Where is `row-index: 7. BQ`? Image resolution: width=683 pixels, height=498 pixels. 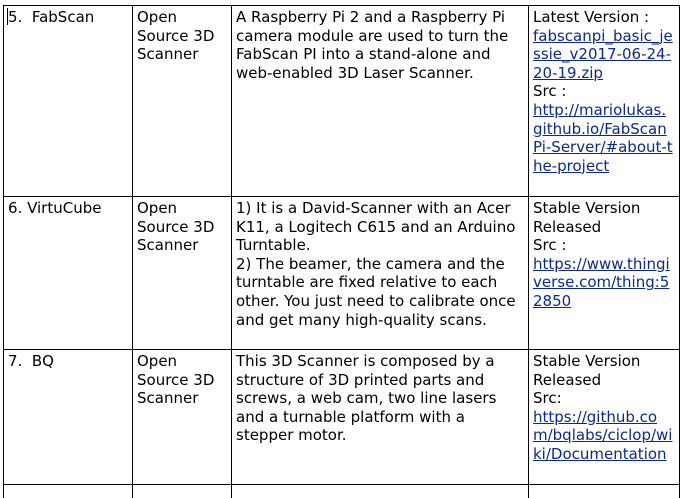
row-index: 7. BQ is located at coordinates (31, 361).